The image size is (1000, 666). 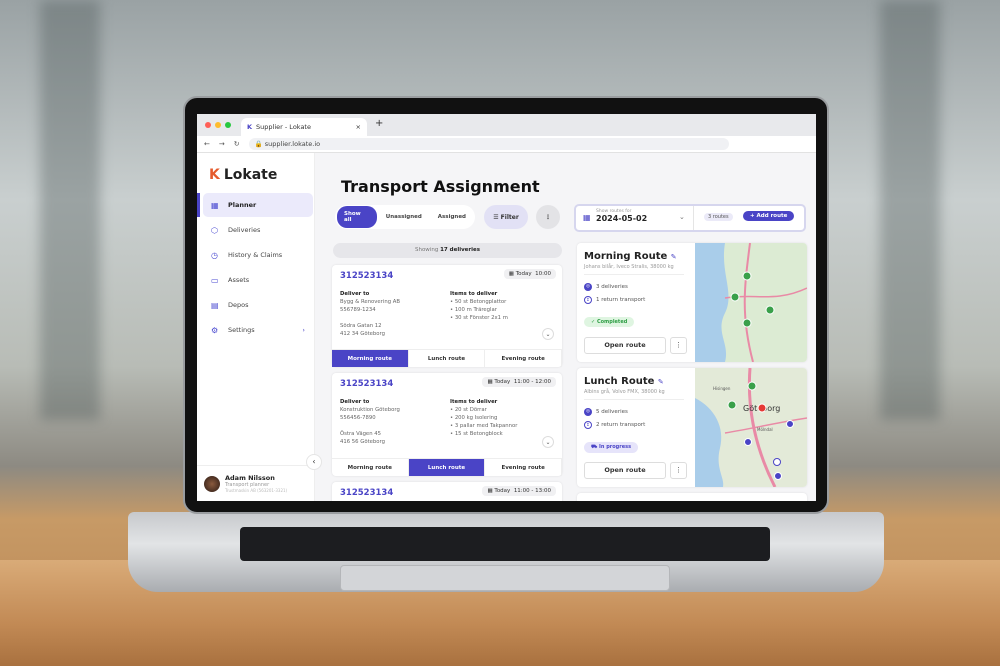 I want to click on history-icon: ◷, so click(x=214, y=255).